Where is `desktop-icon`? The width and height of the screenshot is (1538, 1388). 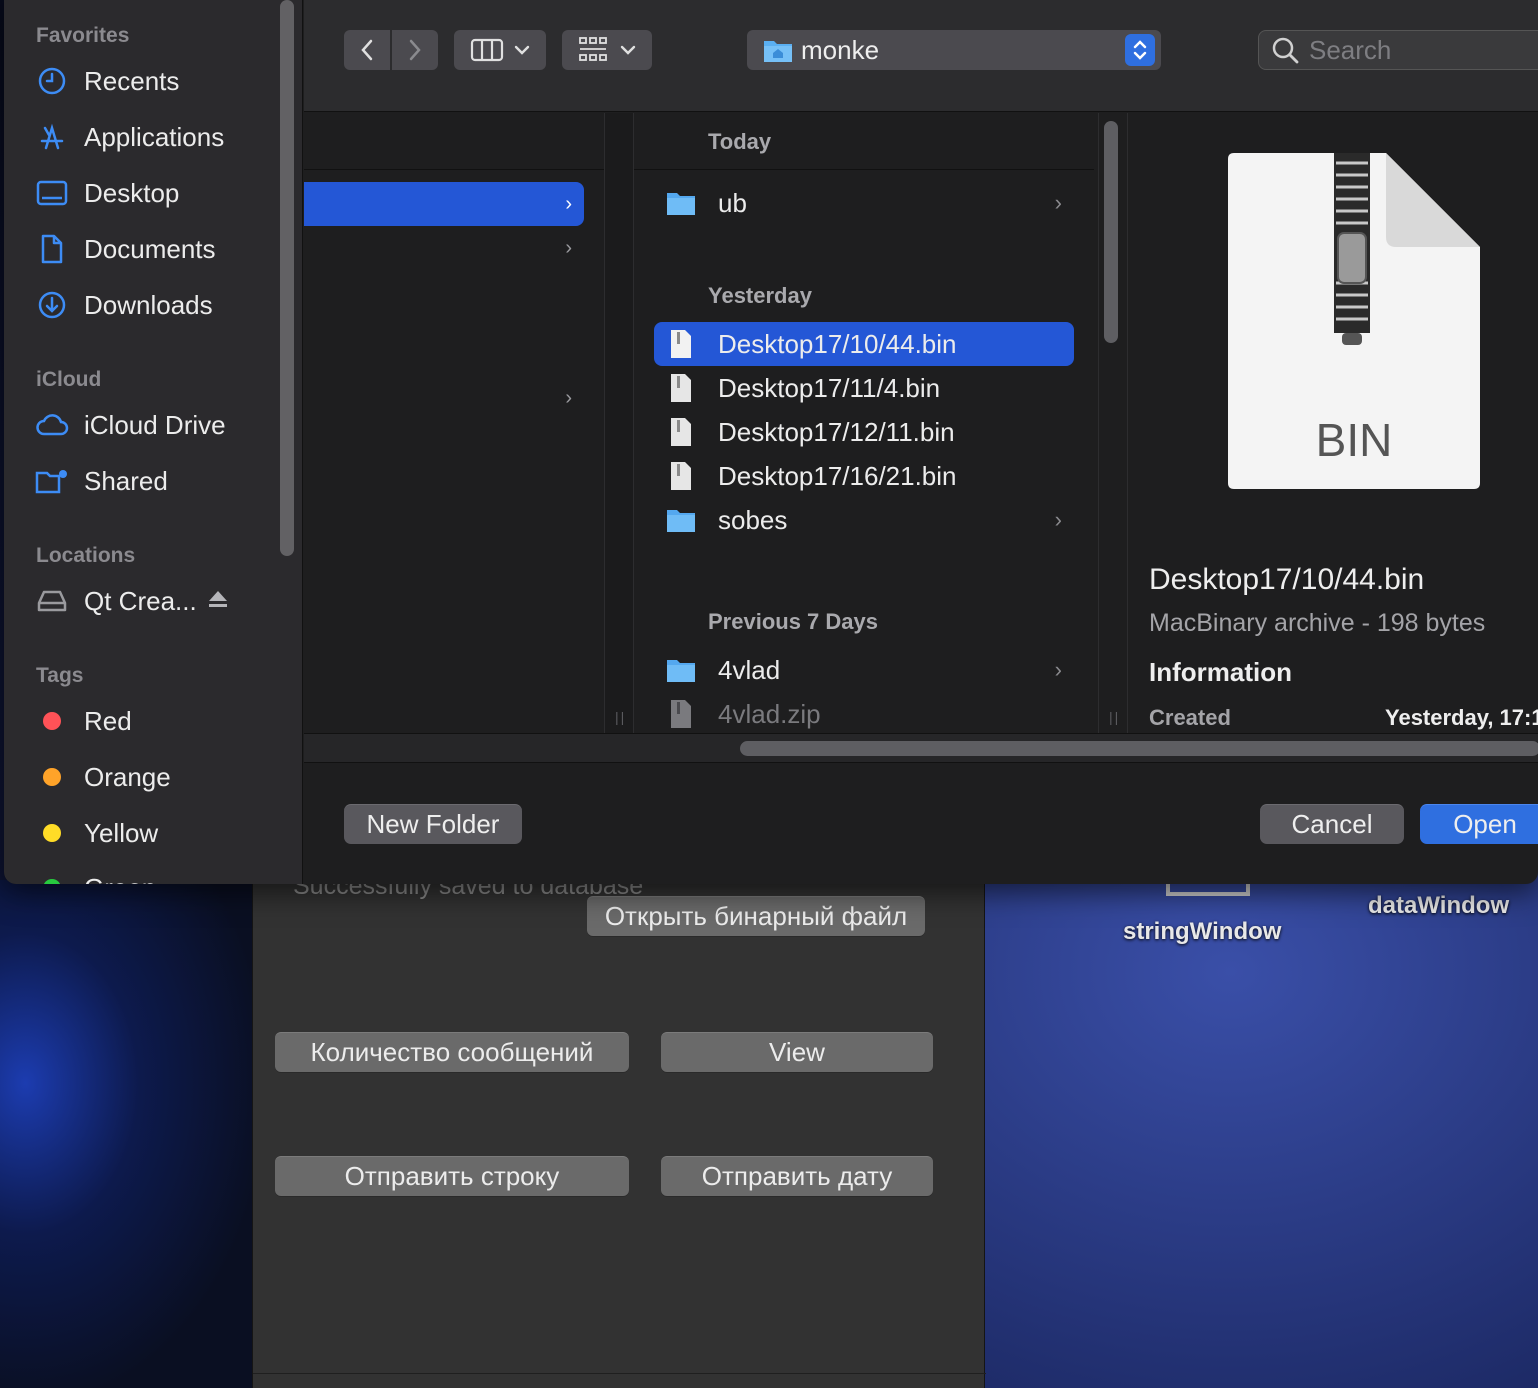 desktop-icon is located at coordinates (52, 193).